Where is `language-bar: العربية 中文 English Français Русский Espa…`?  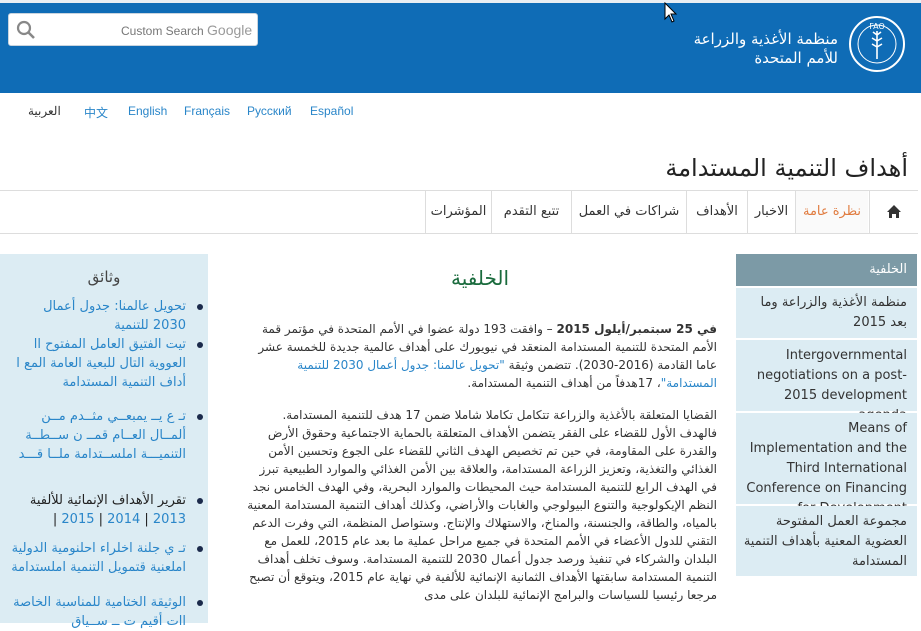 language-bar: العربية 中文 English Français Русский Espa… is located at coordinates (460, 113).